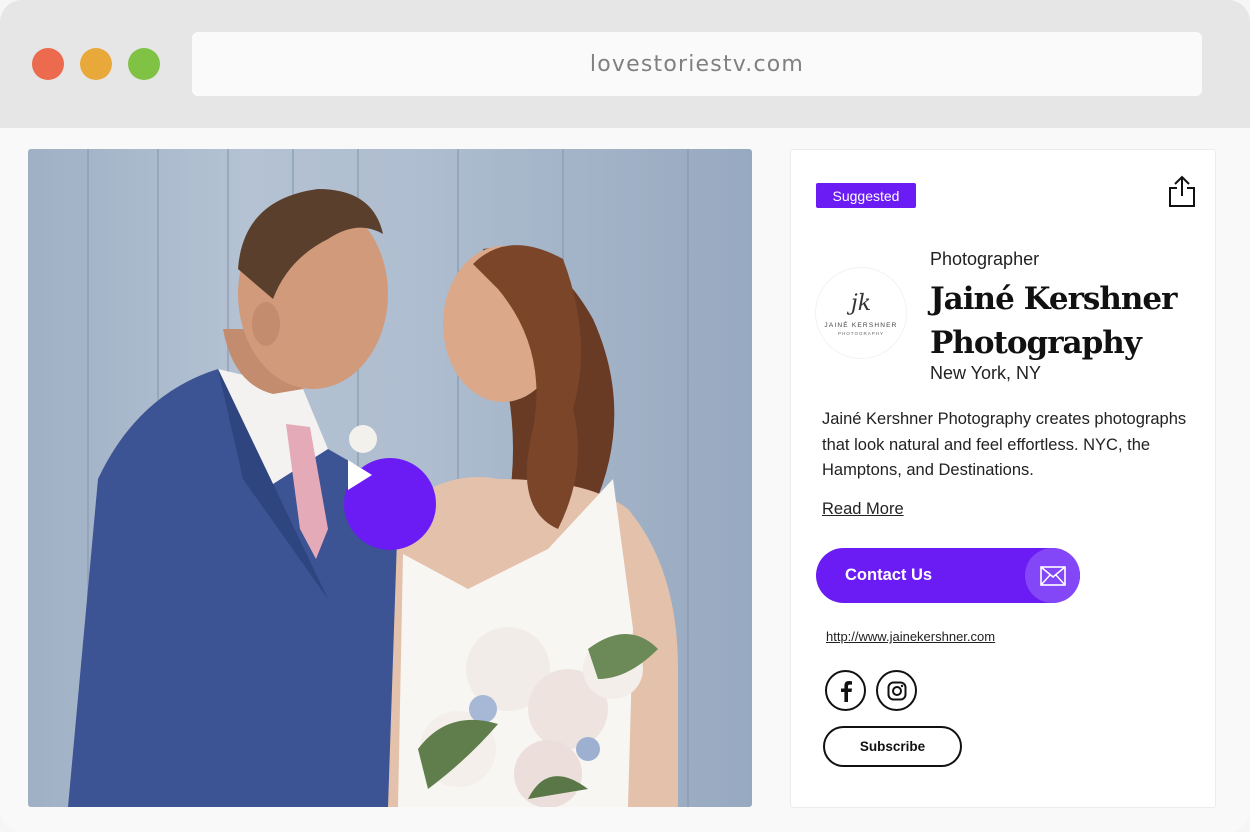 This screenshot has width=1250, height=832. I want to click on instagram-icon, so click(896, 690).